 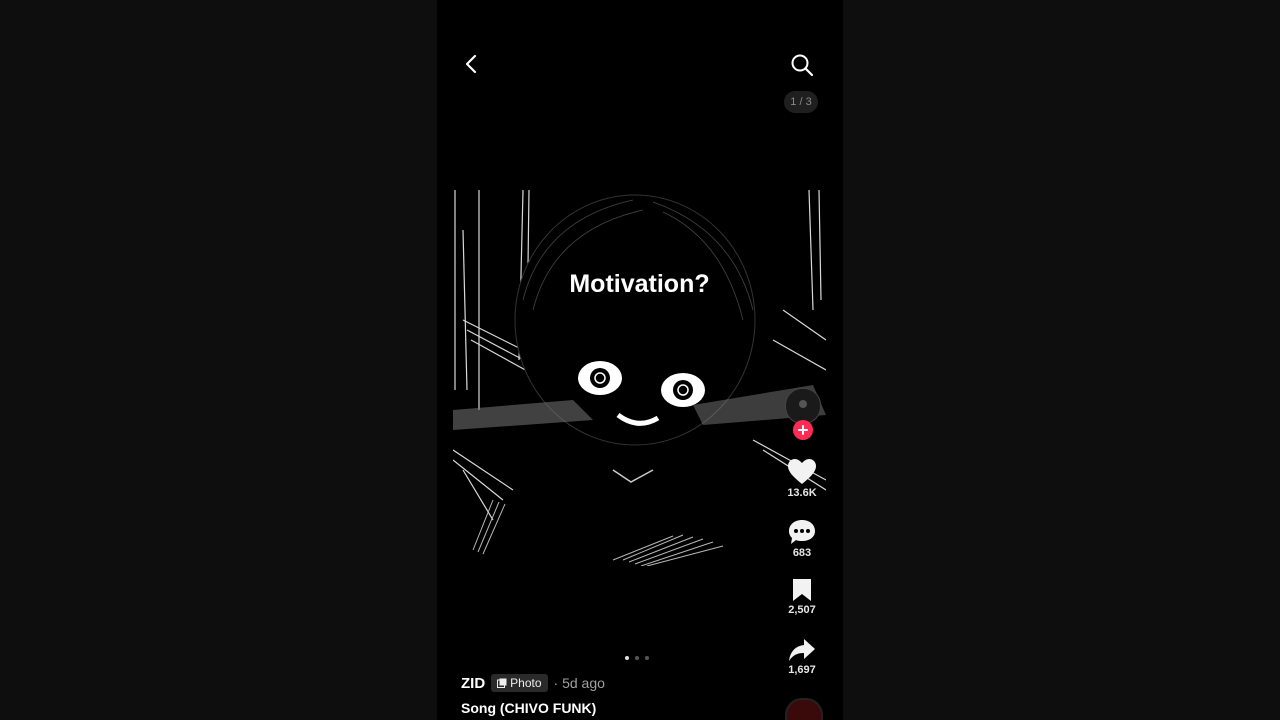 I want to click on save-button: 2,507, so click(x=802, y=596).